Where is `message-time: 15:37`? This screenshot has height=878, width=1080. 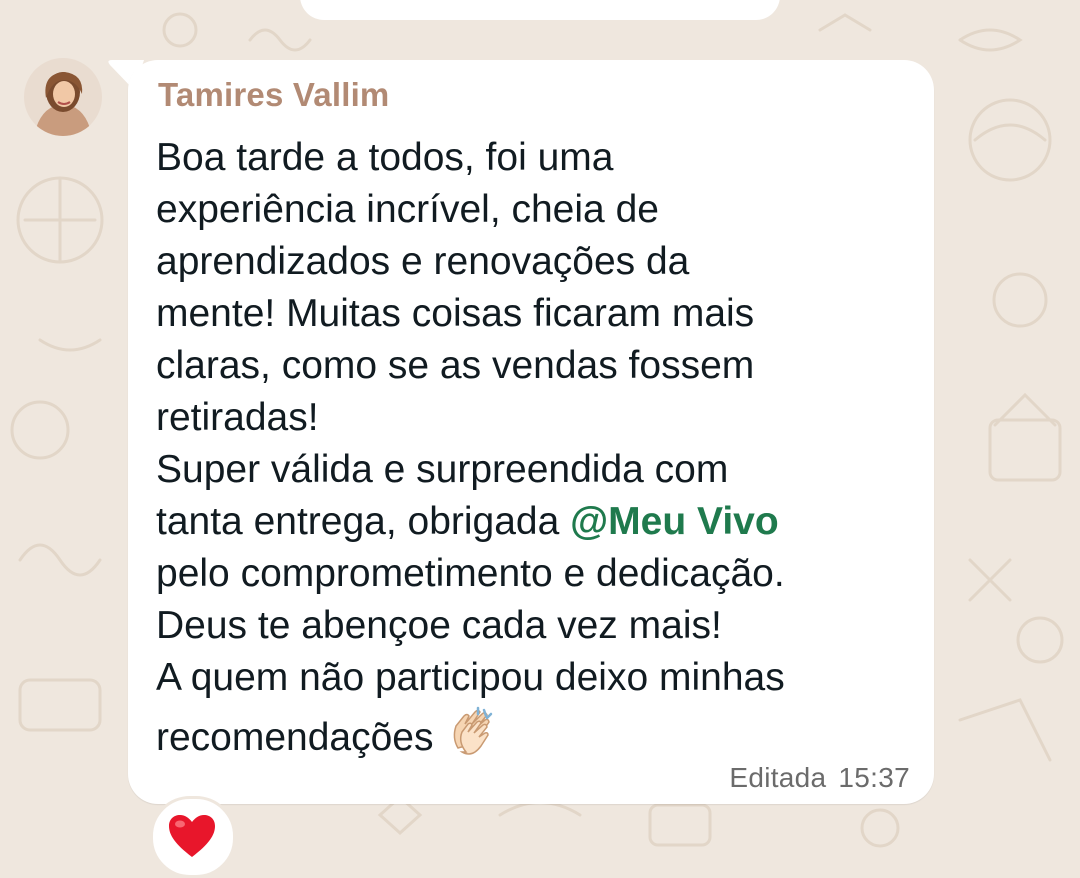 message-time: 15:37 is located at coordinates (874, 777).